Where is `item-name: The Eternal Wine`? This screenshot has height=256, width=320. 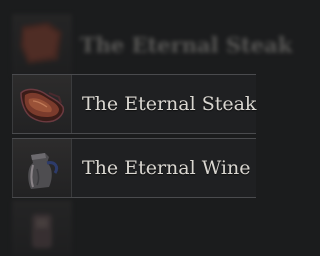 item-name: The Eternal Wine is located at coordinates (166, 168).